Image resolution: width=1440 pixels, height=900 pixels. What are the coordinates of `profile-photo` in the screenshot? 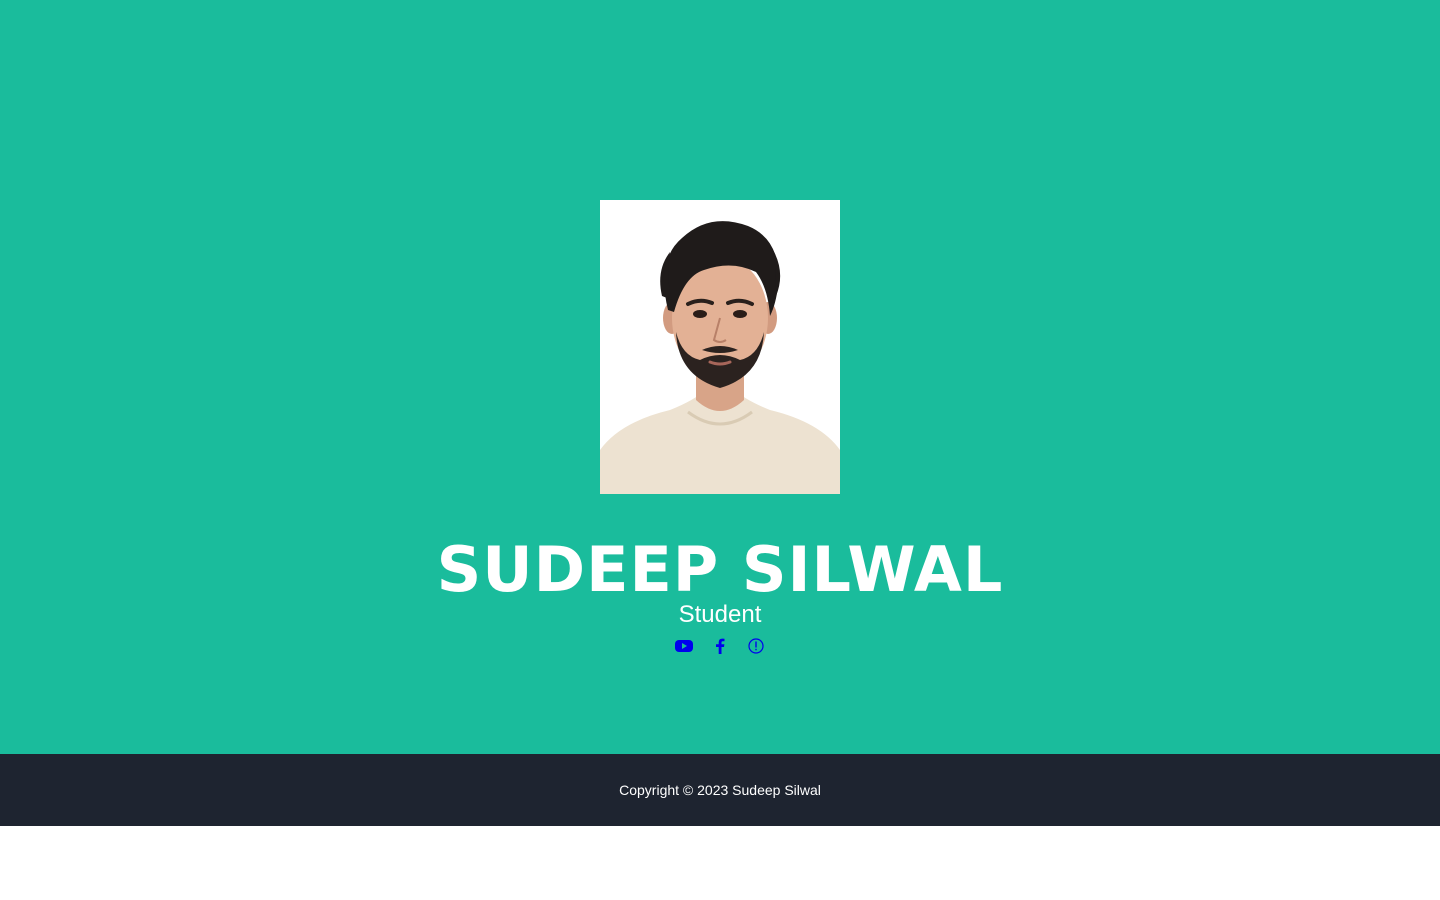 It's located at (720, 347).